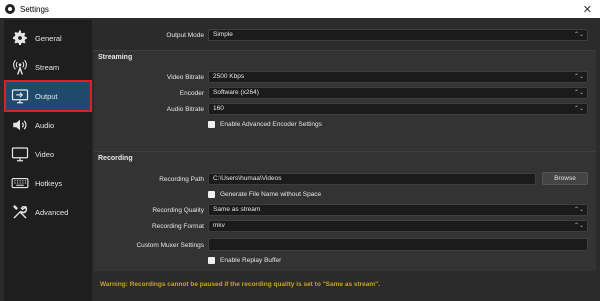 The height and width of the screenshot is (301, 600). Describe the element at coordinates (247, 178) in the screenshot. I see `recording-path-value: C:\Users\humaa\Videos` at that location.